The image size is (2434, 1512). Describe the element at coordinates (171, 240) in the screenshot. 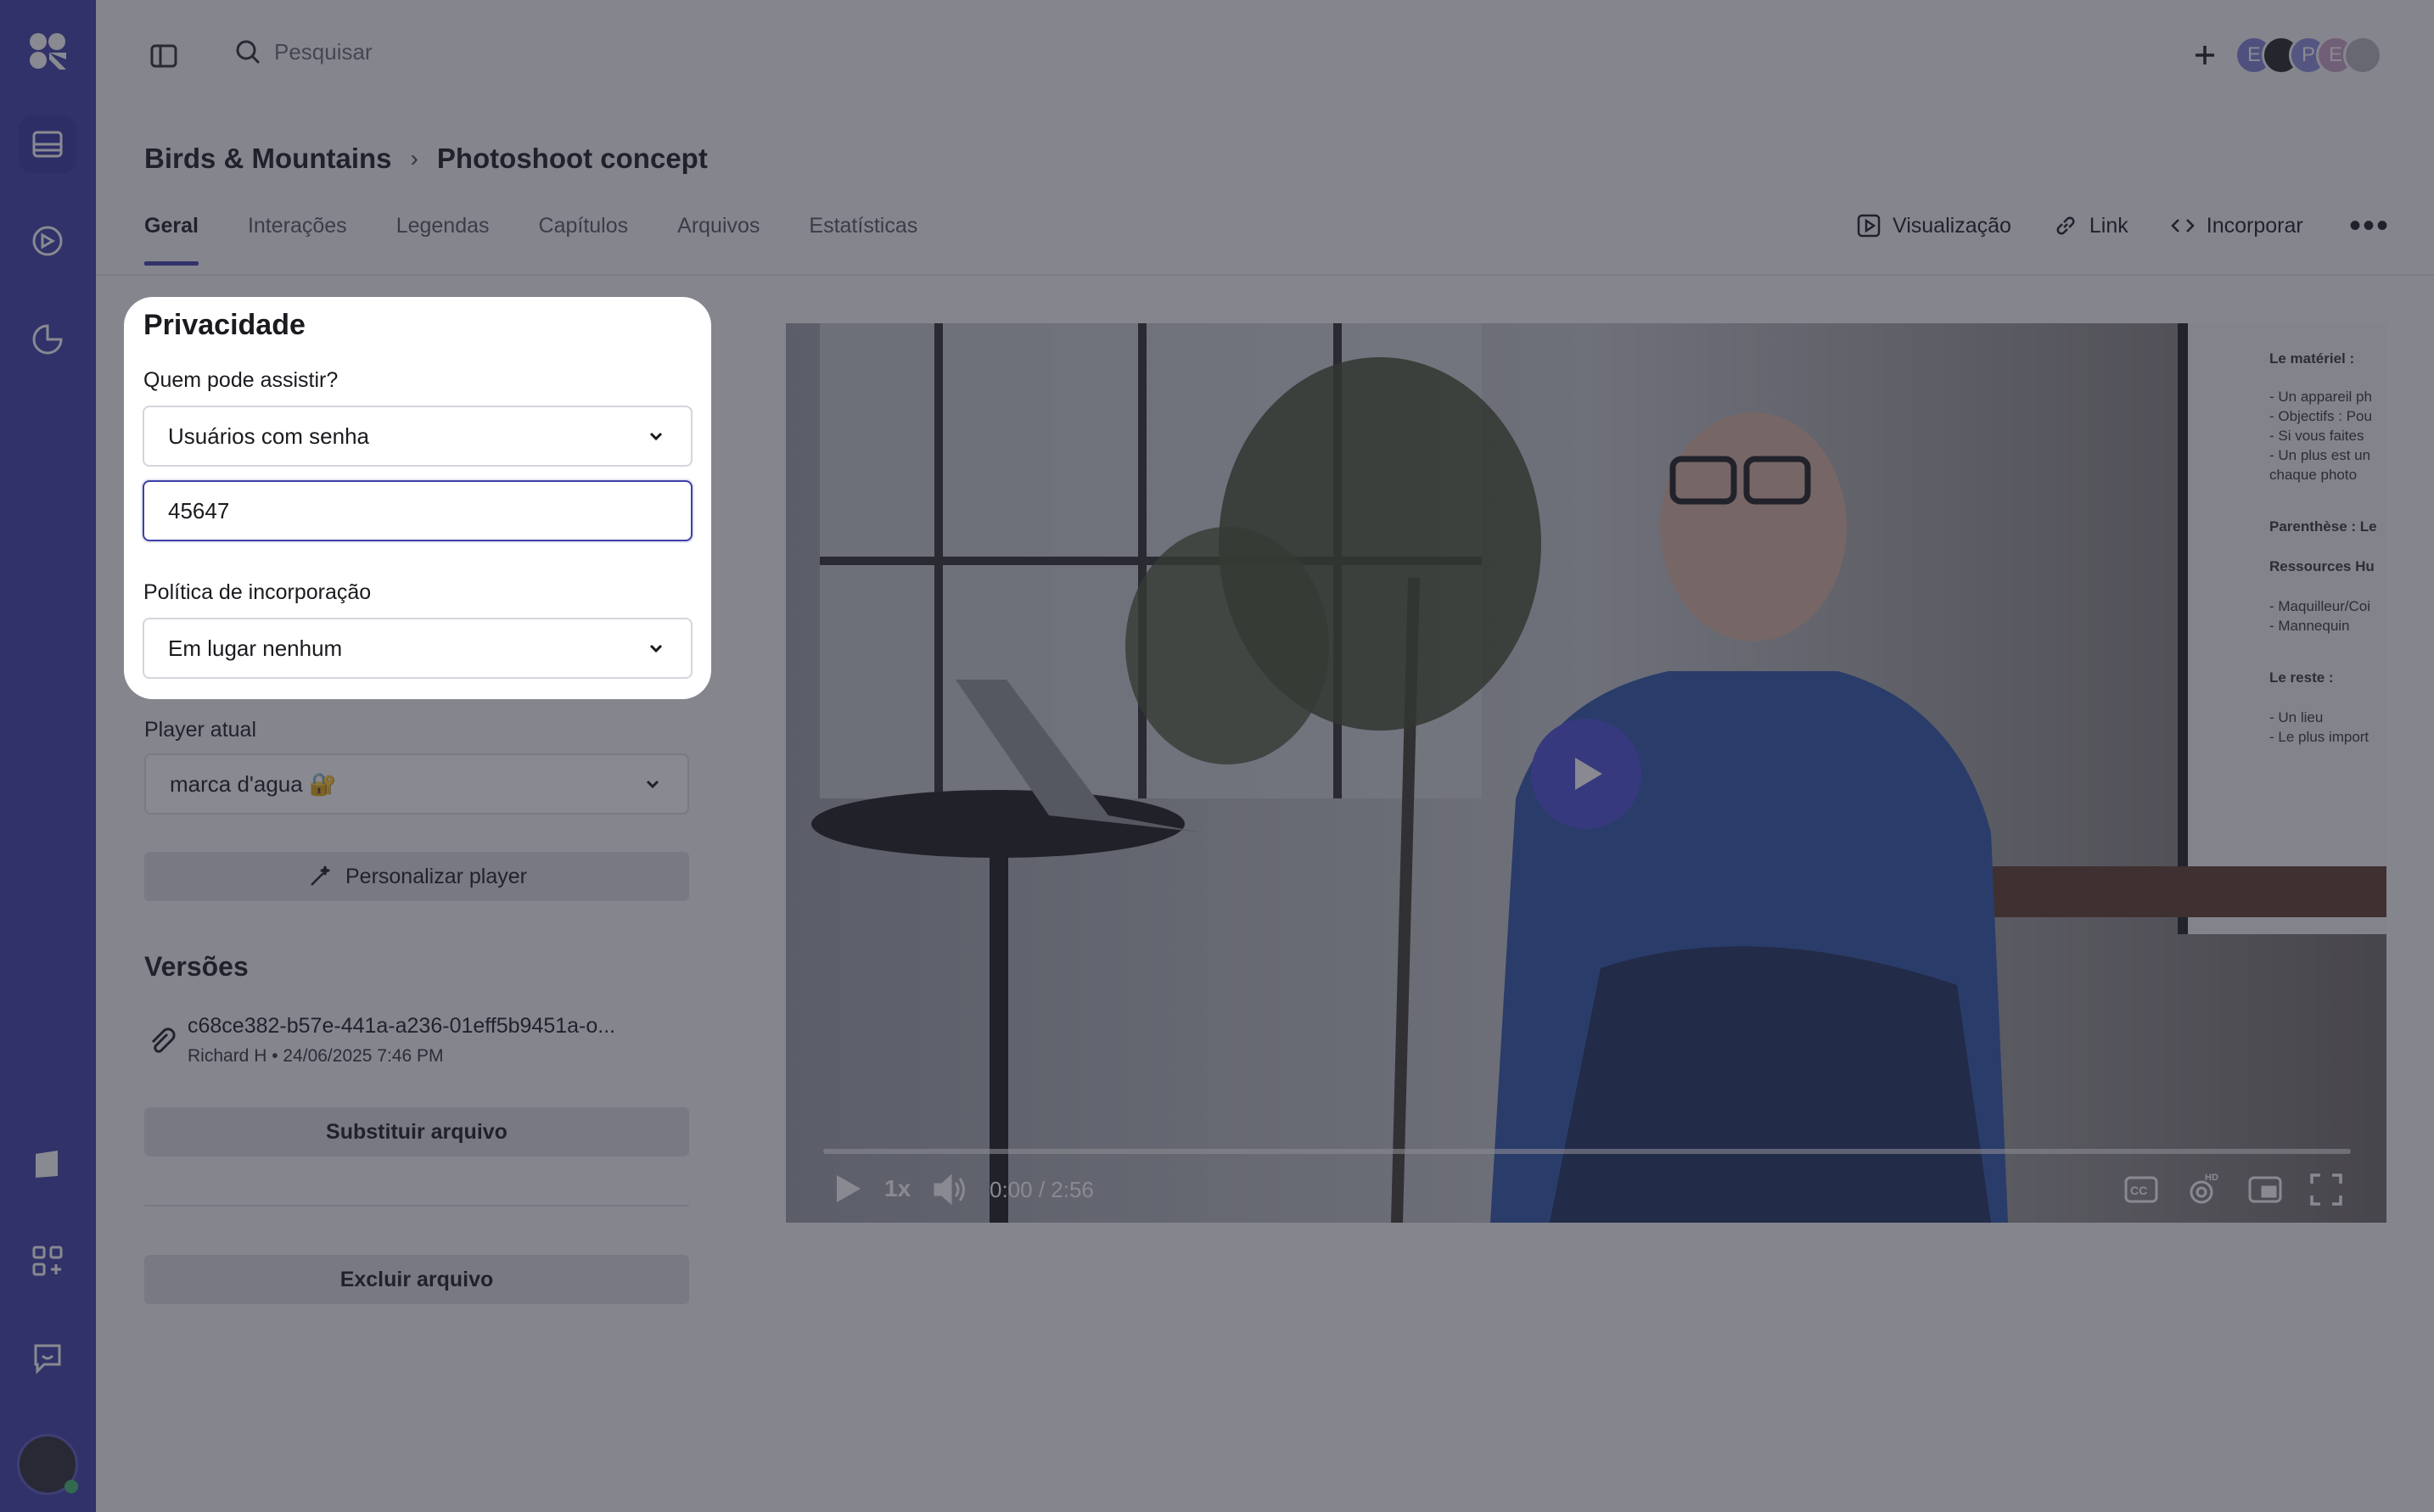

I see `tab-general: Geral` at that location.